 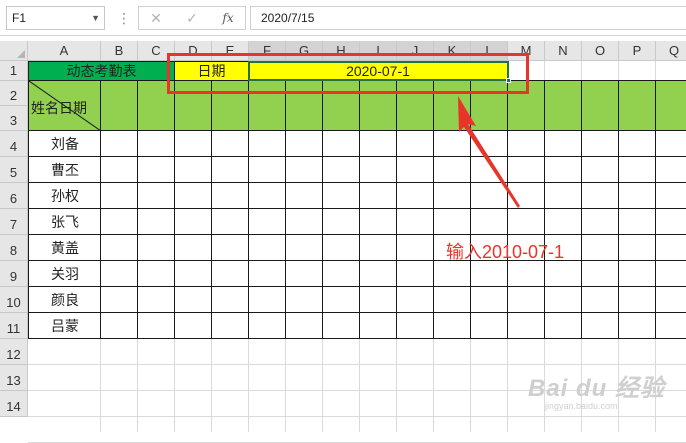 What do you see at coordinates (505, 252) in the screenshot?
I see `annotation-text: 输入2010-07-1` at bounding box center [505, 252].